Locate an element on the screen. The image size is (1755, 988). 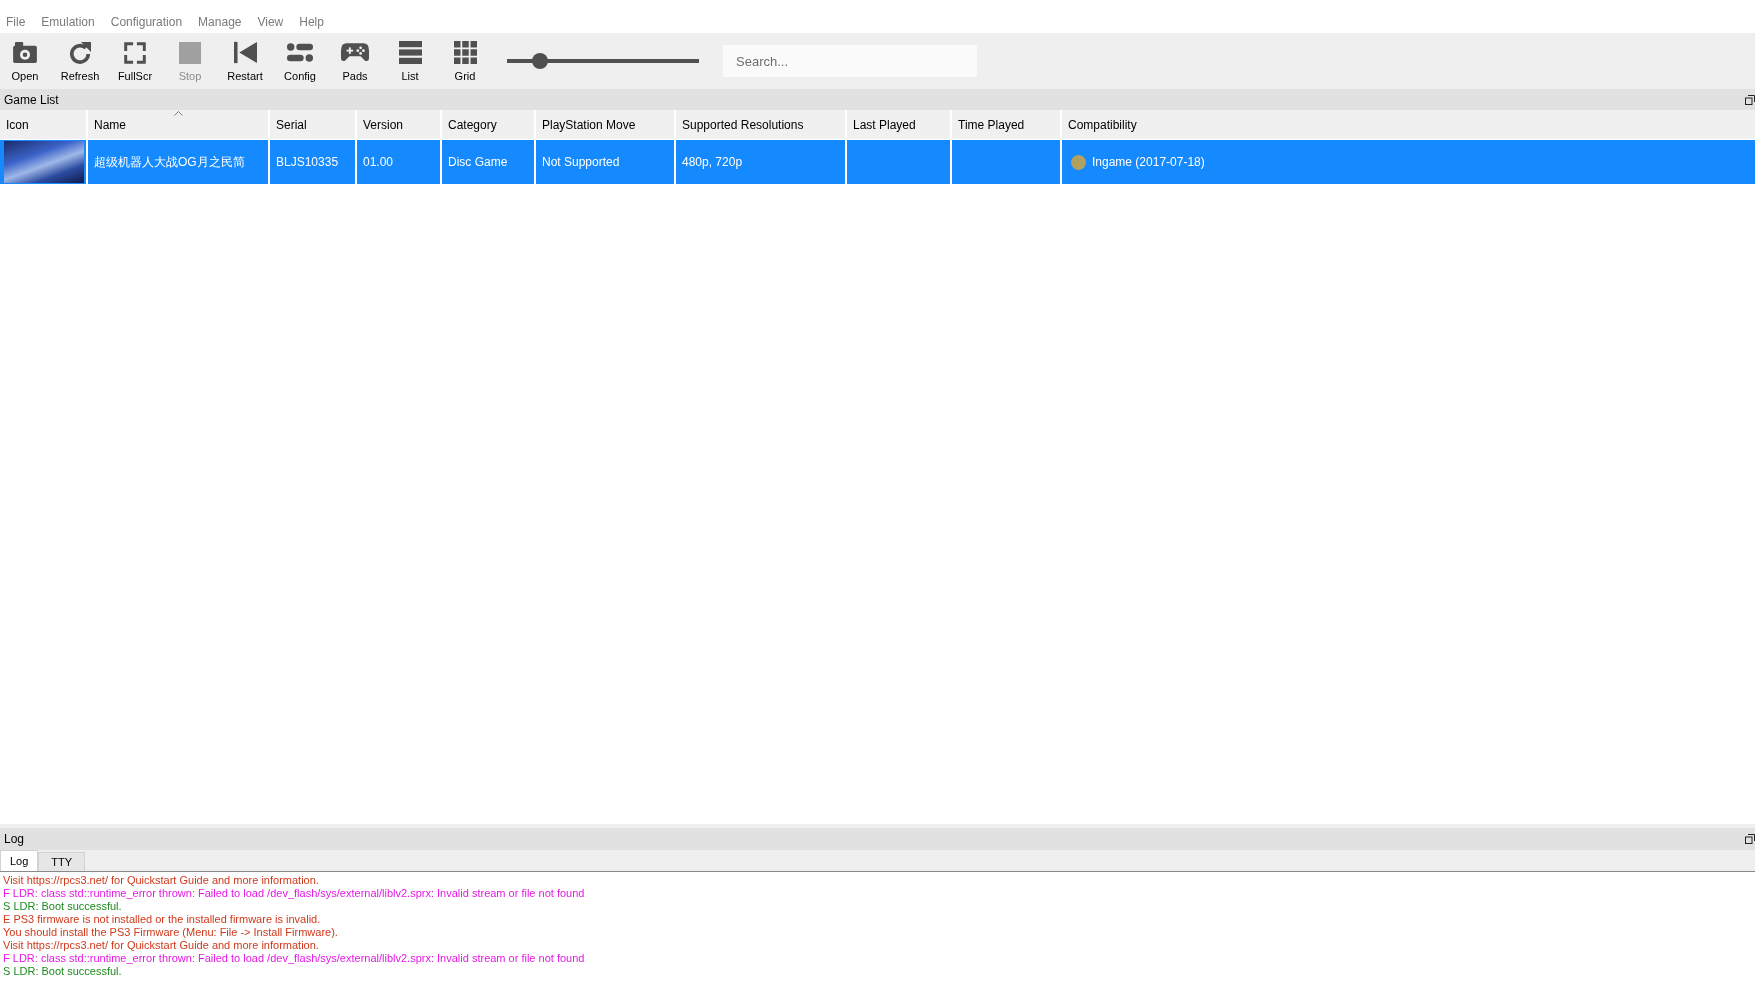
toolbar-button: Restart is located at coordinates (245, 61).